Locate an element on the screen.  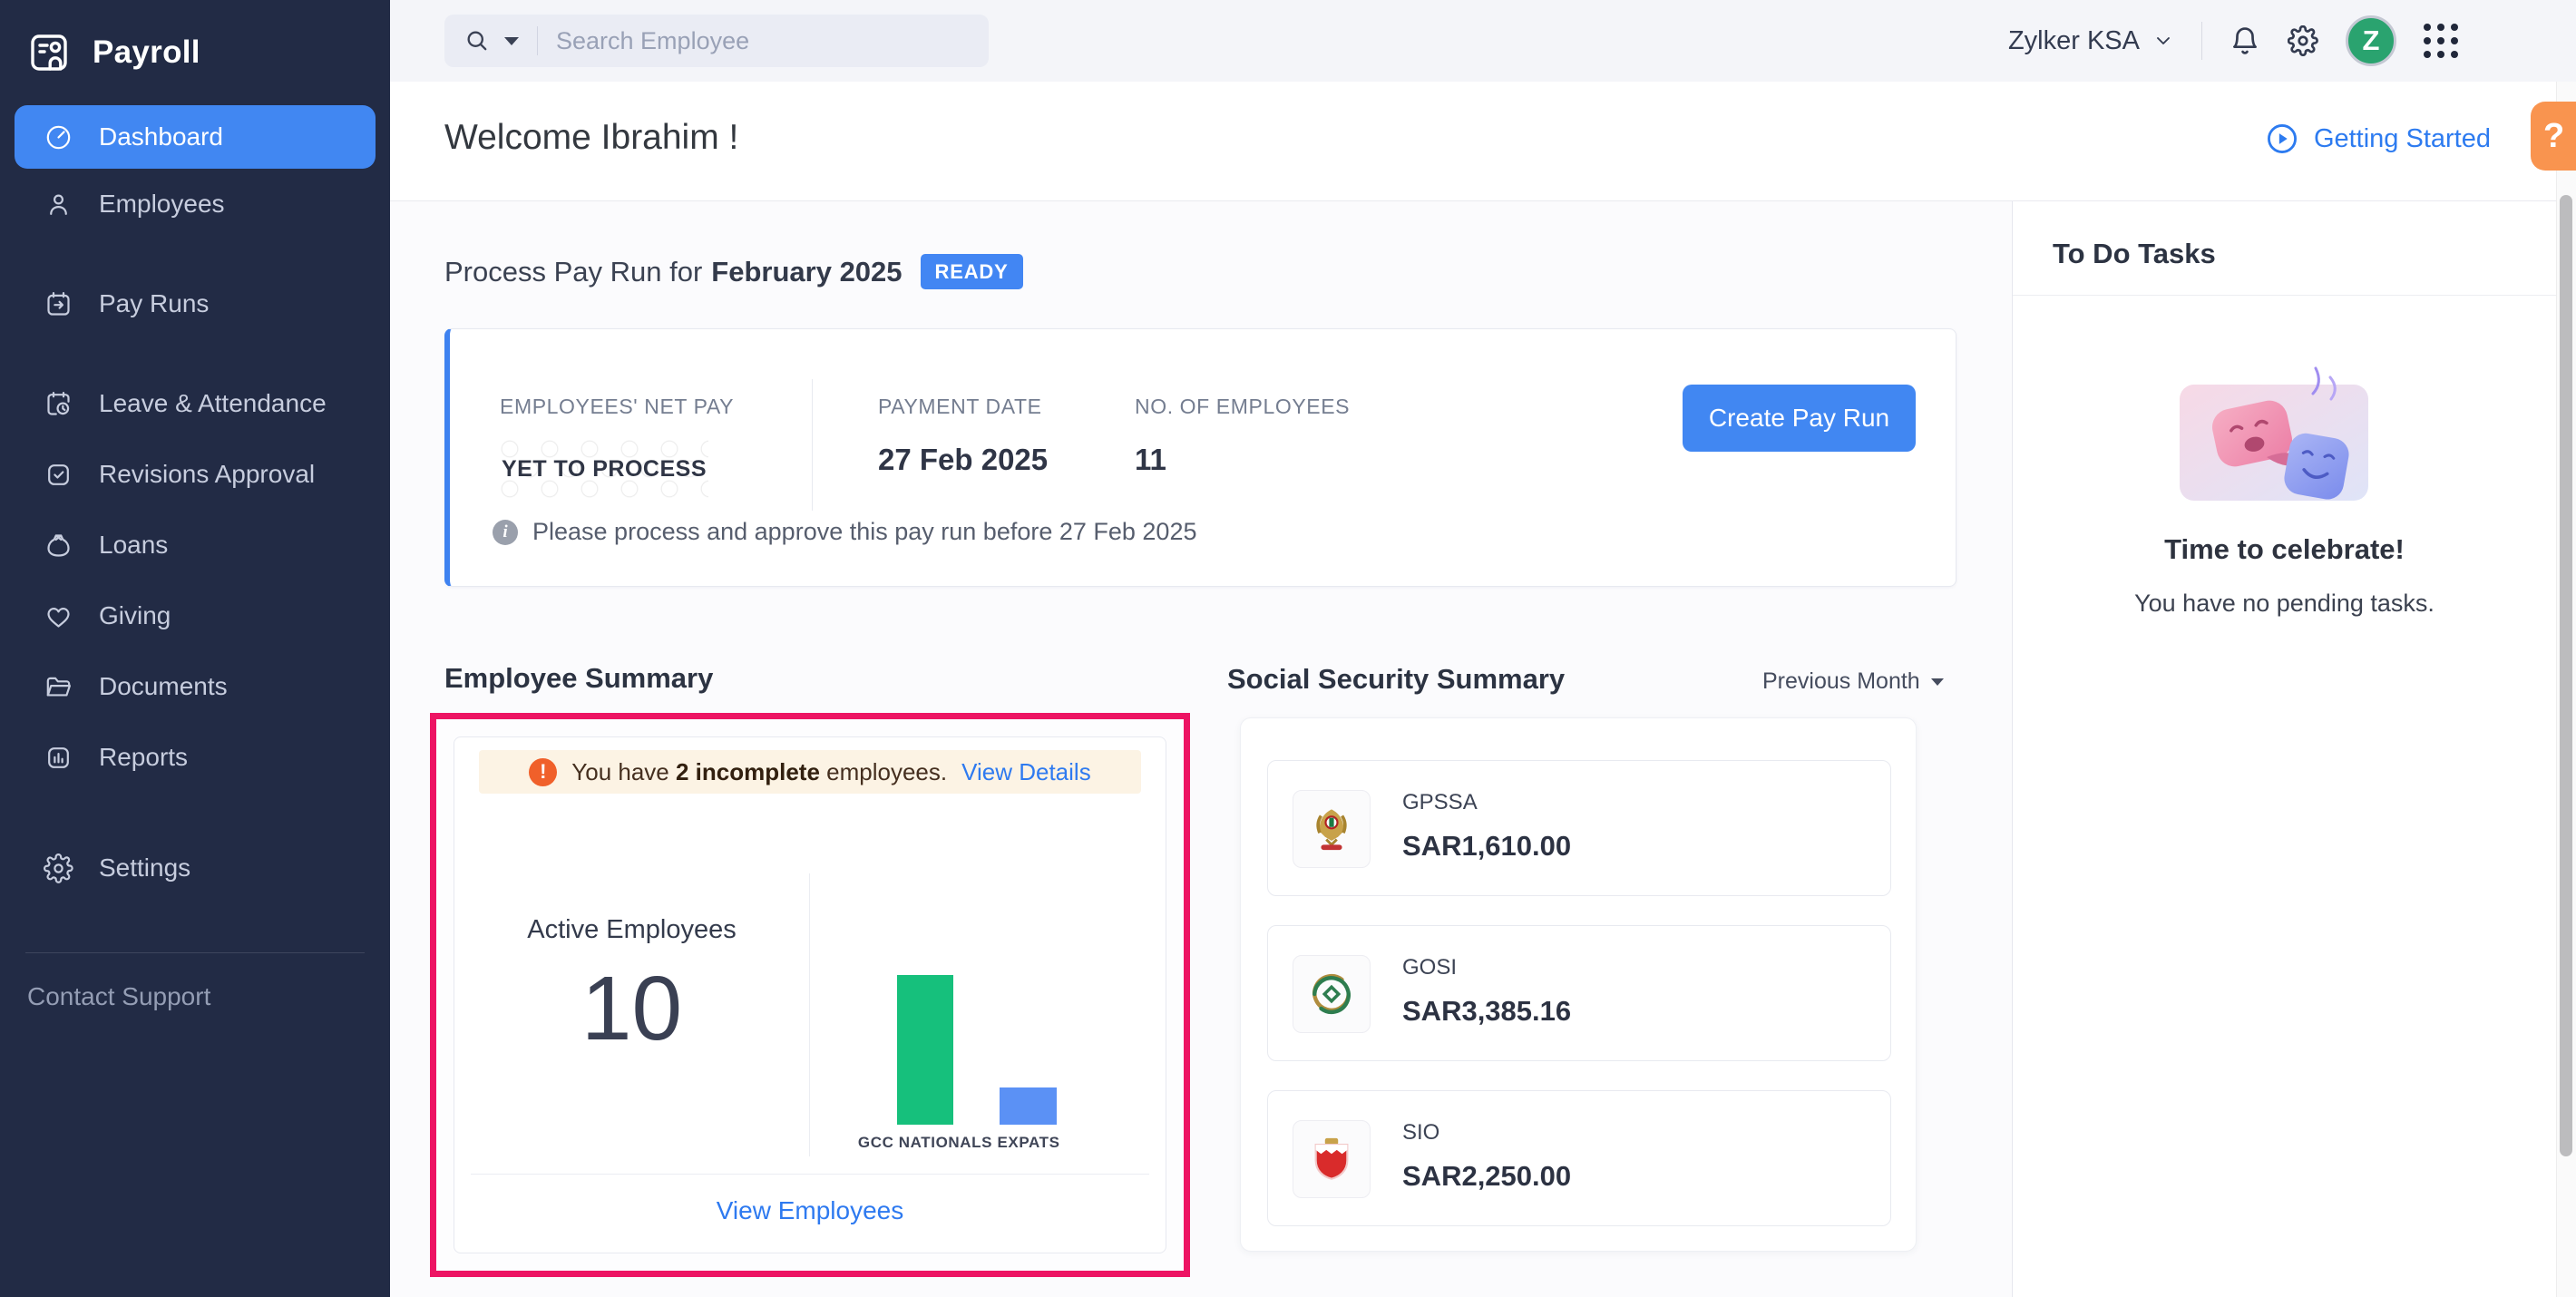
social-security-title: Social Security Summary is located at coordinates (1396, 679).